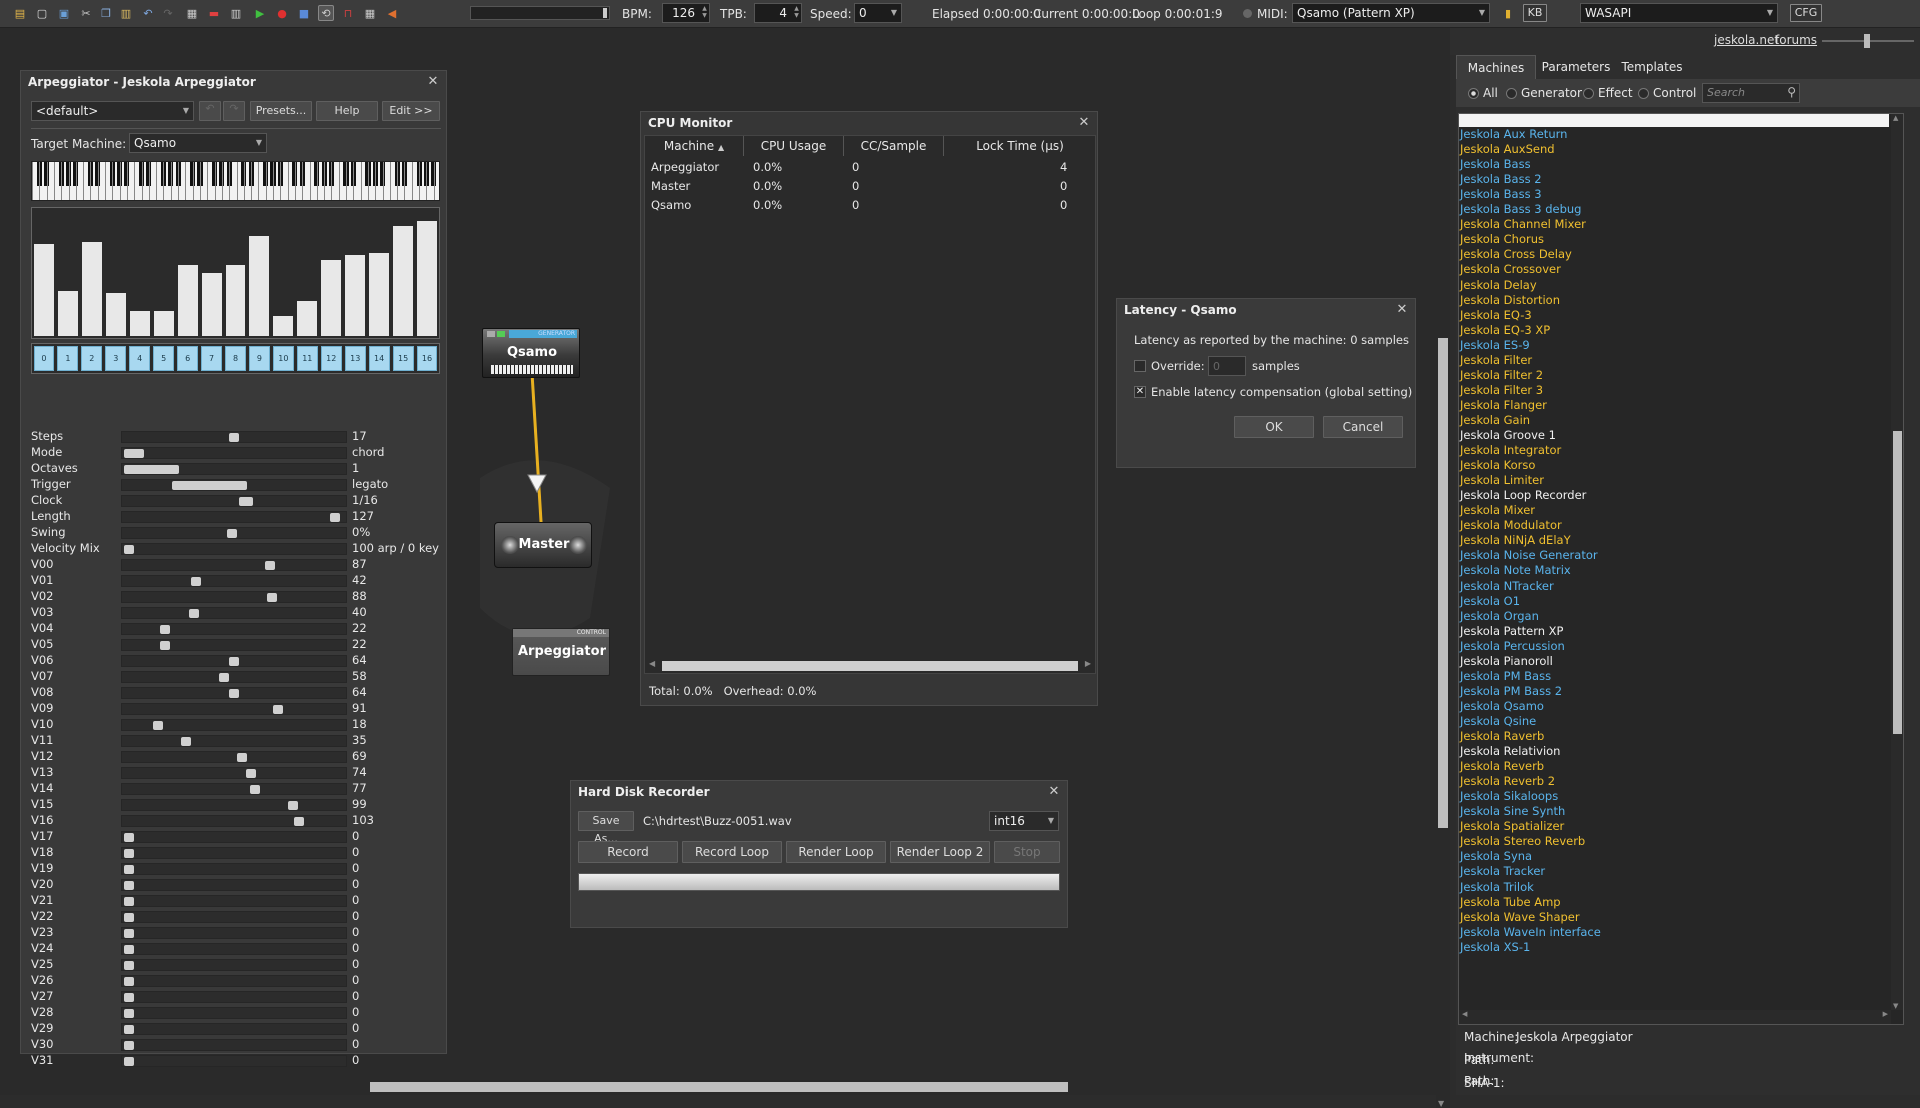 This screenshot has width=1920, height=1108. What do you see at coordinates (1643, 93) in the screenshot?
I see `filter-control-radio` at bounding box center [1643, 93].